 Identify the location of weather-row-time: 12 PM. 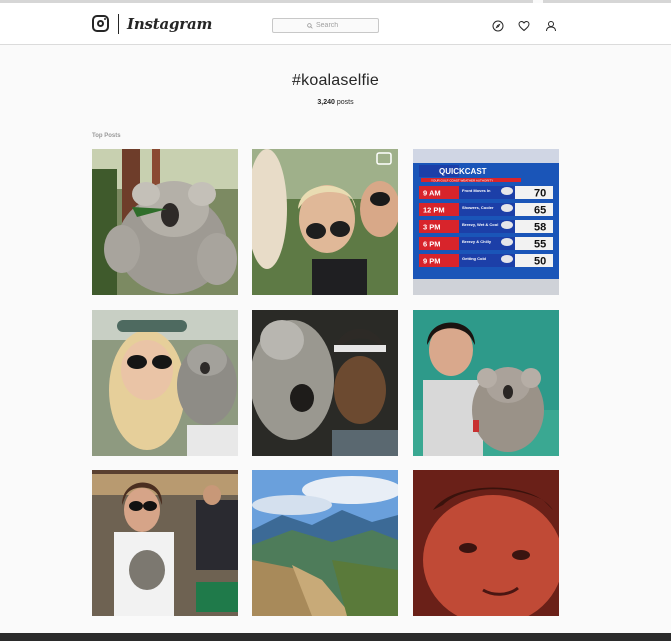
(434, 210).